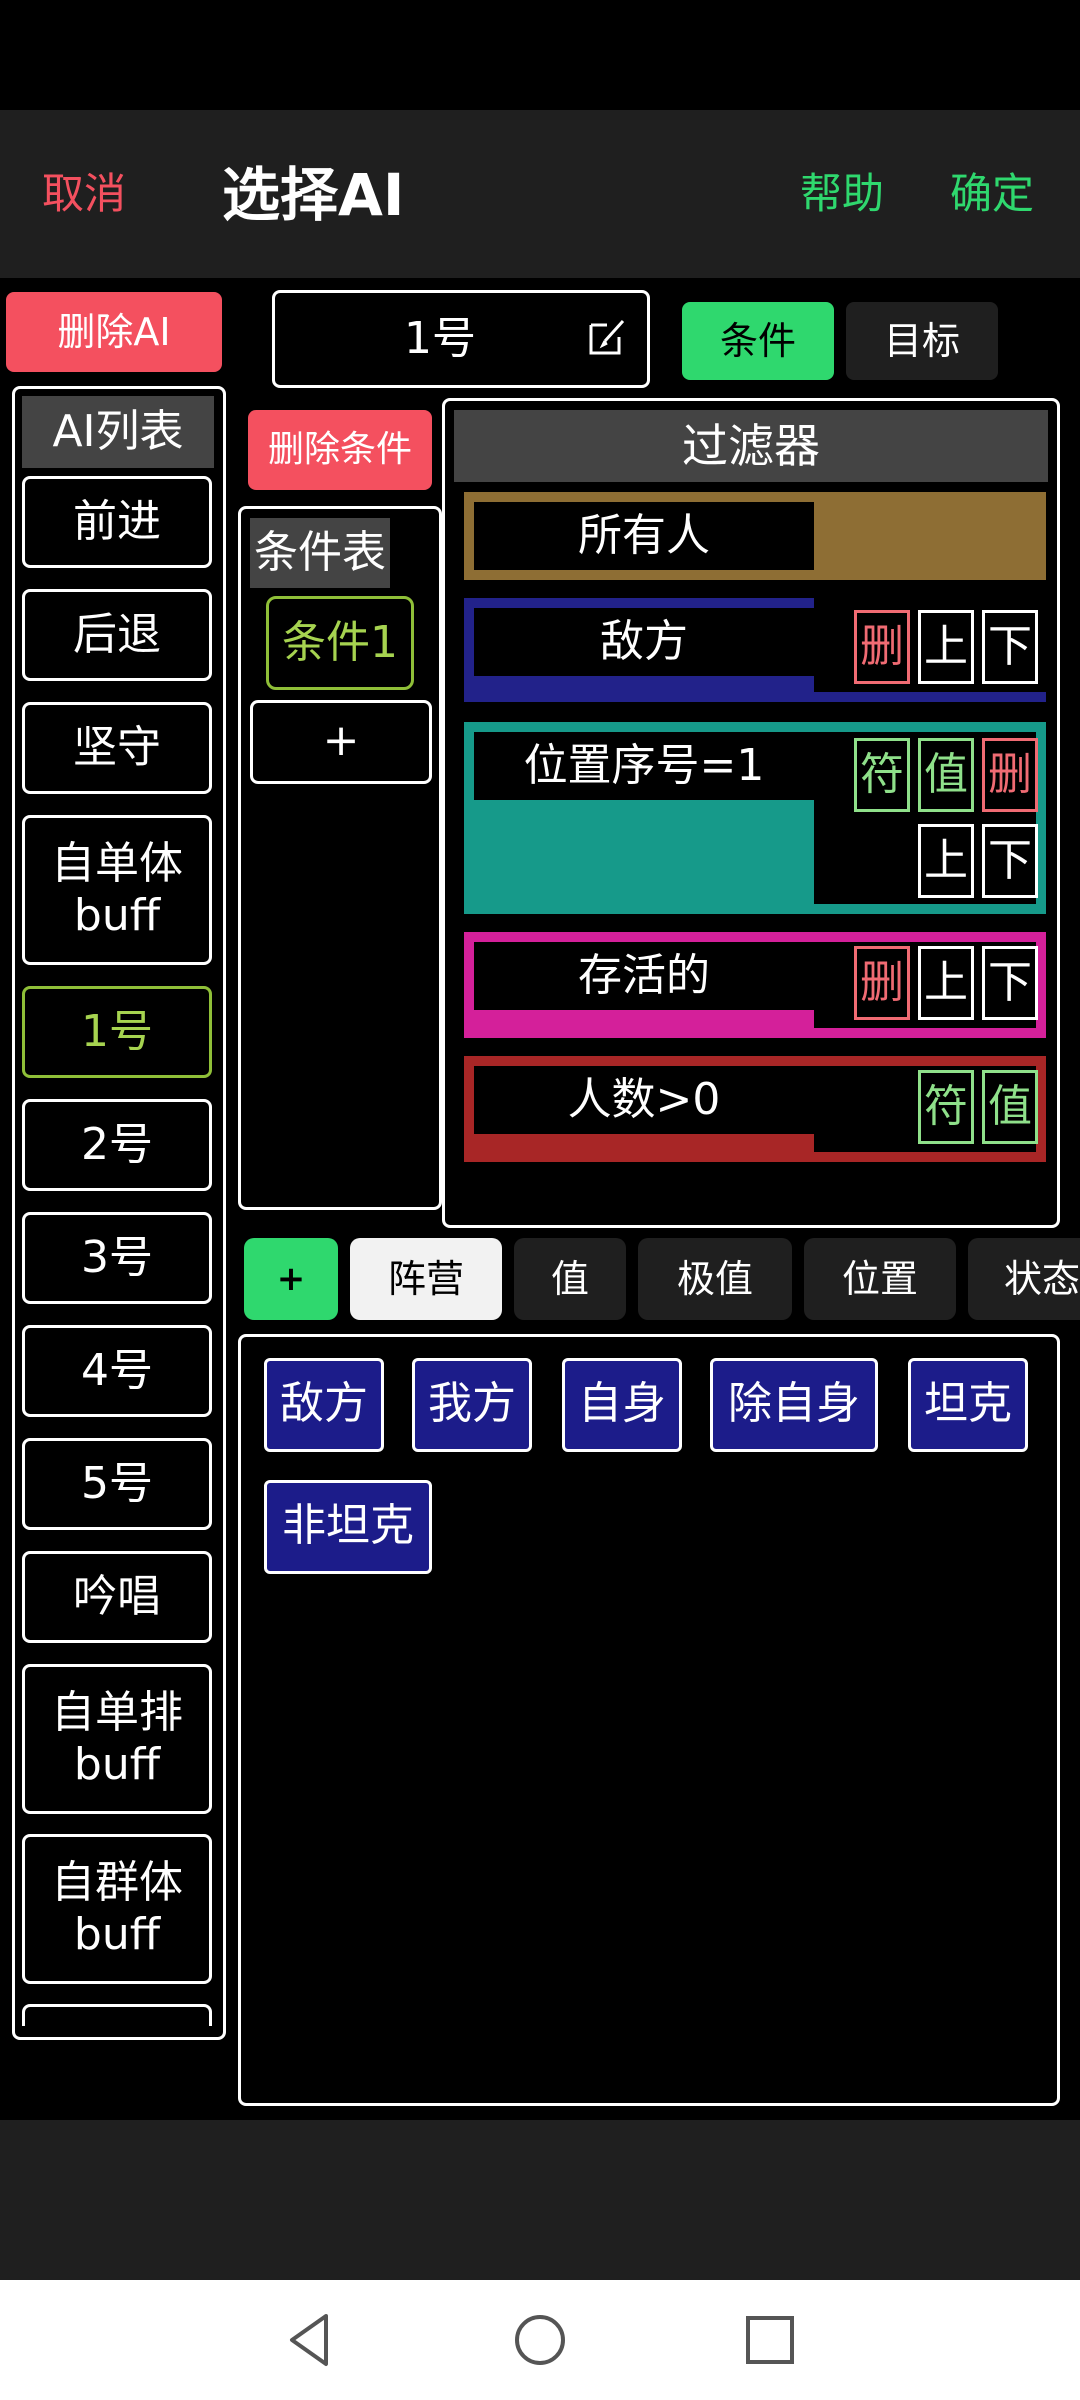 This screenshot has width=1080, height=2400. Describe the element at coordinates (755, 985) in the screenshot. I see `filter-row-alive: 存活的 删 上 下` at that location.